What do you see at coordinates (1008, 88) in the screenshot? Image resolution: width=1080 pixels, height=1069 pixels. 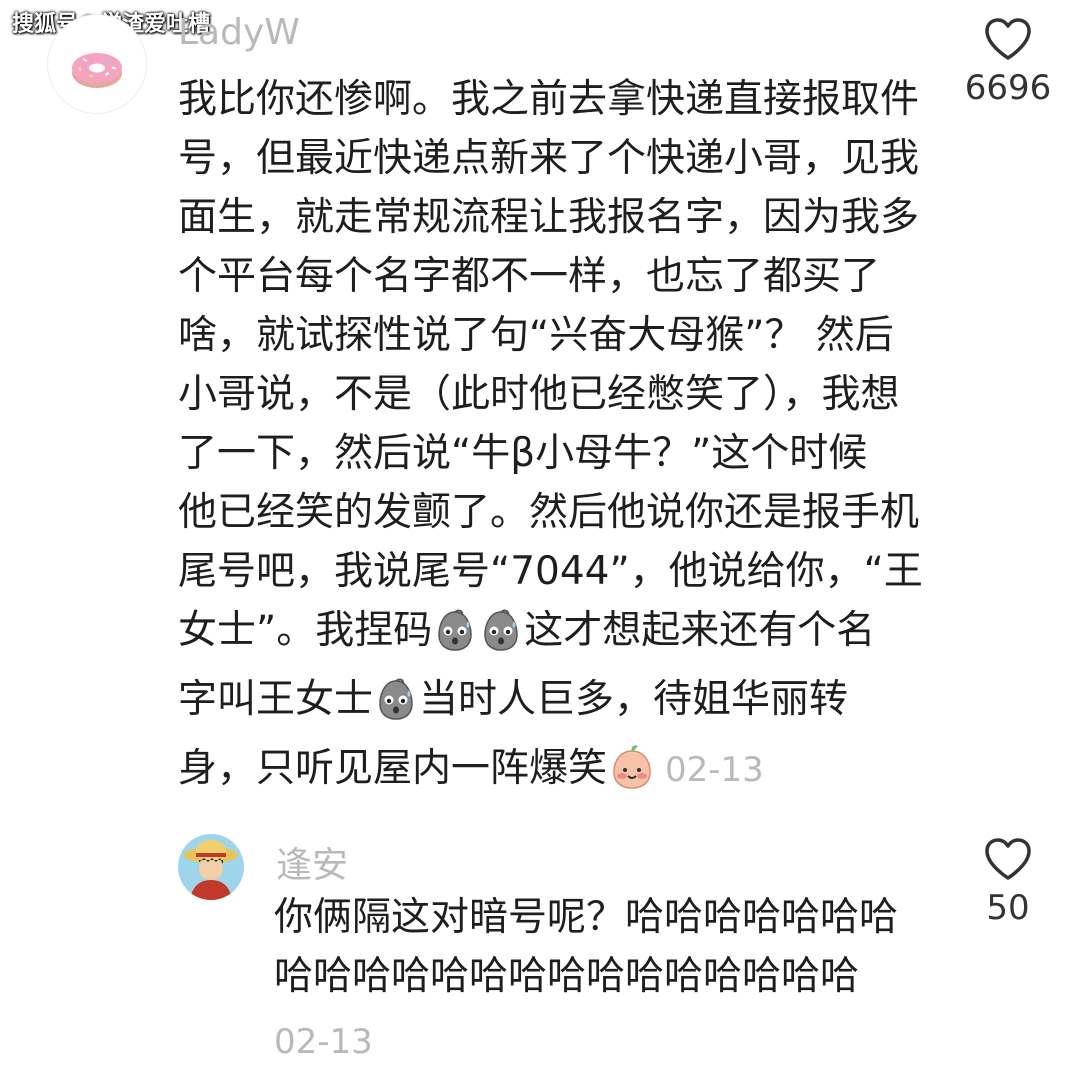 I see `like-count: 6696` at bounding box center [1008, 88].